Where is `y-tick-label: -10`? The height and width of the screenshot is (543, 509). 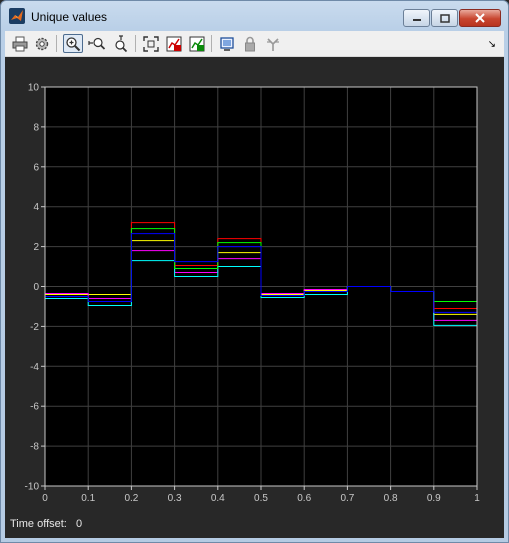
y-tick-label: -10 is located at coordinates (32, 487).